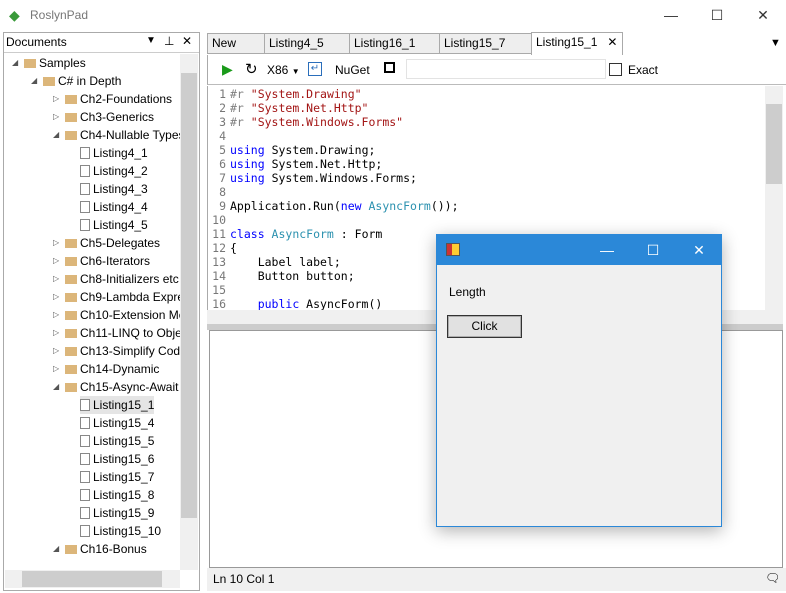 The width and height of the screenshot is (786, 593). Describe the element at coordinates (114, 189) in the screenshot. I see `tree-item: Listing4_3` at that location.